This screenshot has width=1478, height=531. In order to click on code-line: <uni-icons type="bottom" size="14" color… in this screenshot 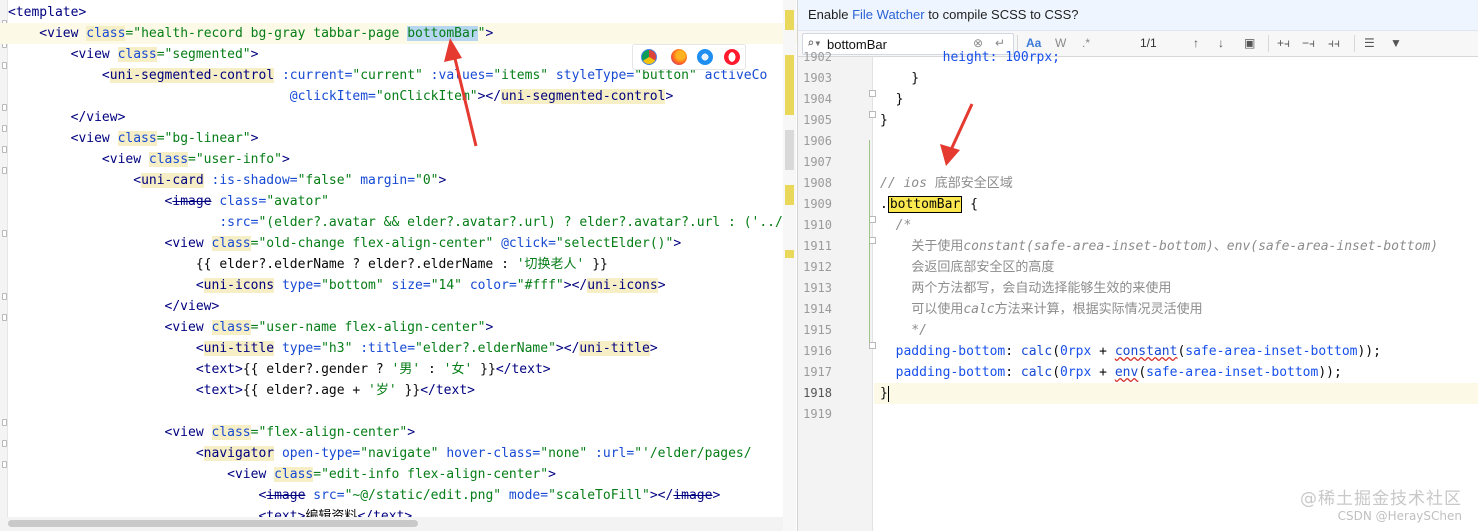, I will do `click(333, 285)`.